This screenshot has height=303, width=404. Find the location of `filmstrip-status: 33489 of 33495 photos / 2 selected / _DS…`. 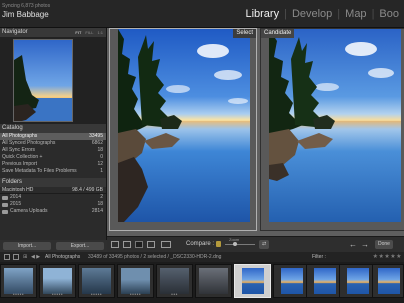

filmstrip-status: 33489 of 33495 photos / 2 selected / _DS… is located at coordinates (155, 257).